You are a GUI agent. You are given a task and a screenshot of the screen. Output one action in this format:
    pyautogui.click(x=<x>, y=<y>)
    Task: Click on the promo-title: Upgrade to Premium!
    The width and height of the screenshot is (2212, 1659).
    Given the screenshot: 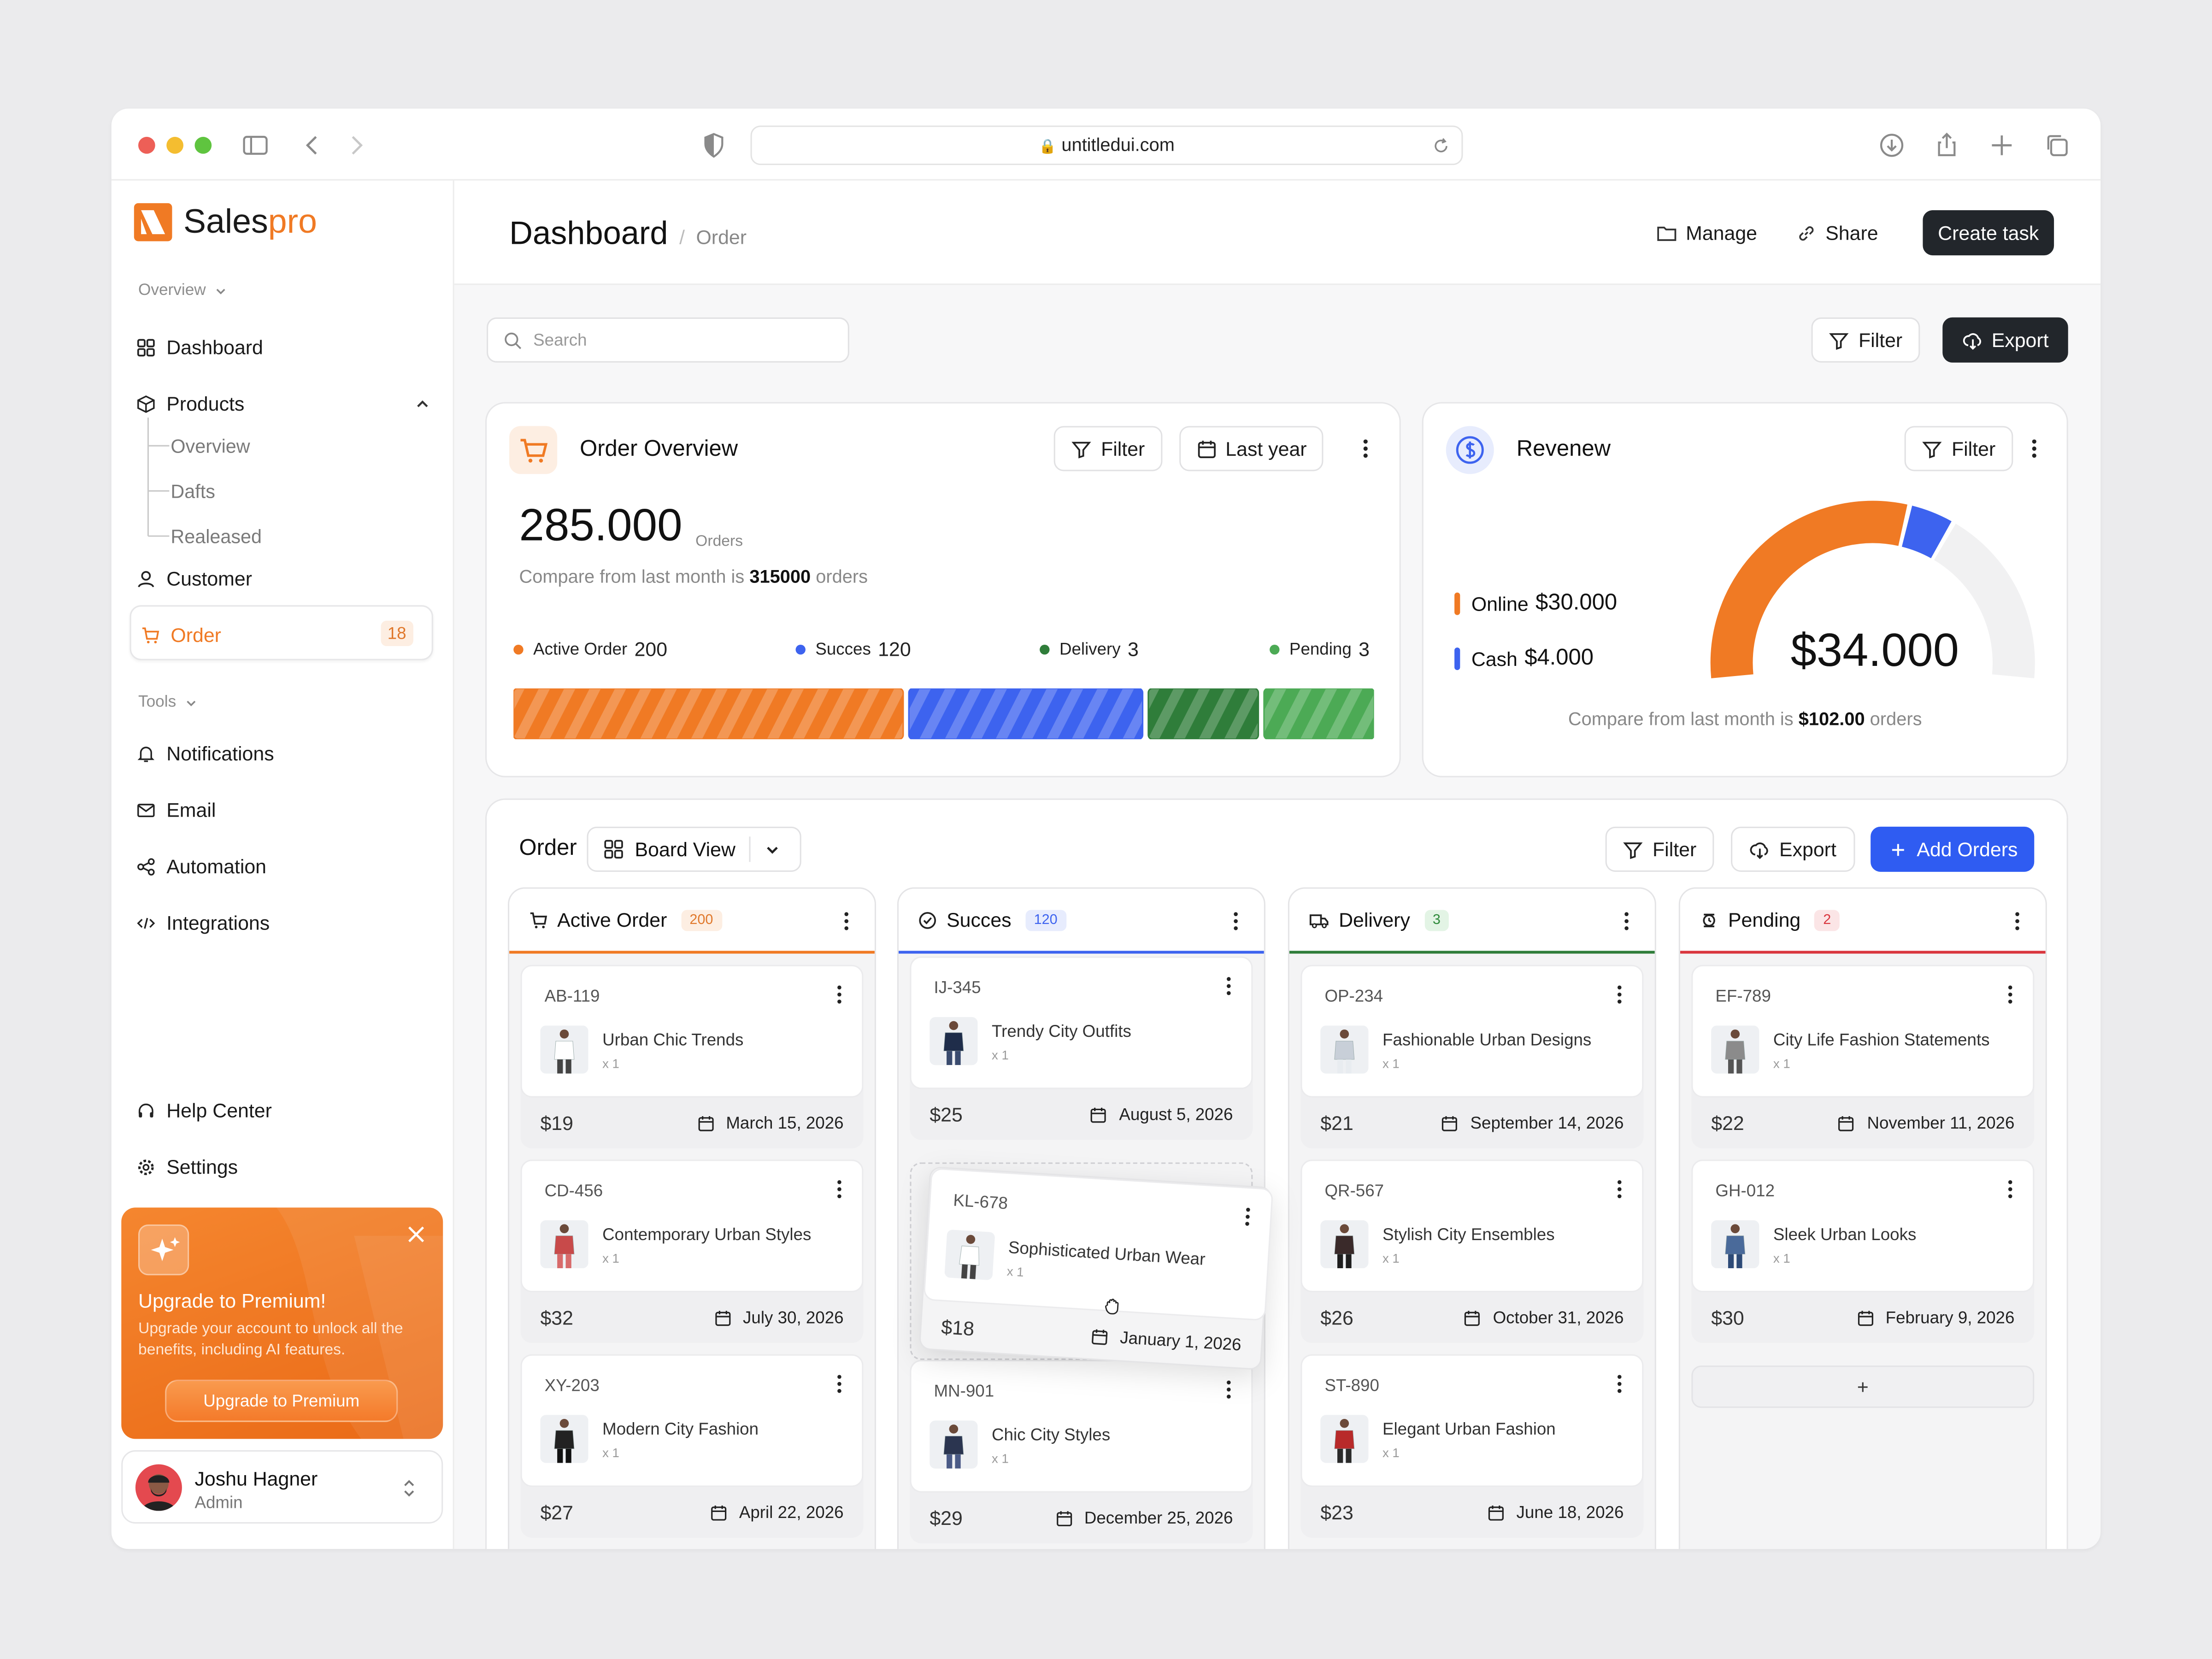 What is the action you would take?
    pyautogui.click(x=232, y=1300)
    